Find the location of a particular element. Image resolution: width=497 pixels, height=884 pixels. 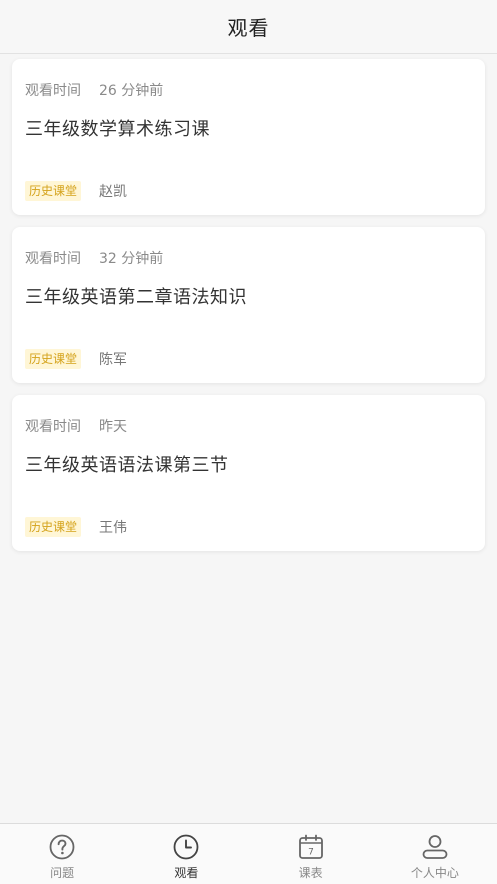

teacher-name: 陈军 is located at coordinates (113, 360).